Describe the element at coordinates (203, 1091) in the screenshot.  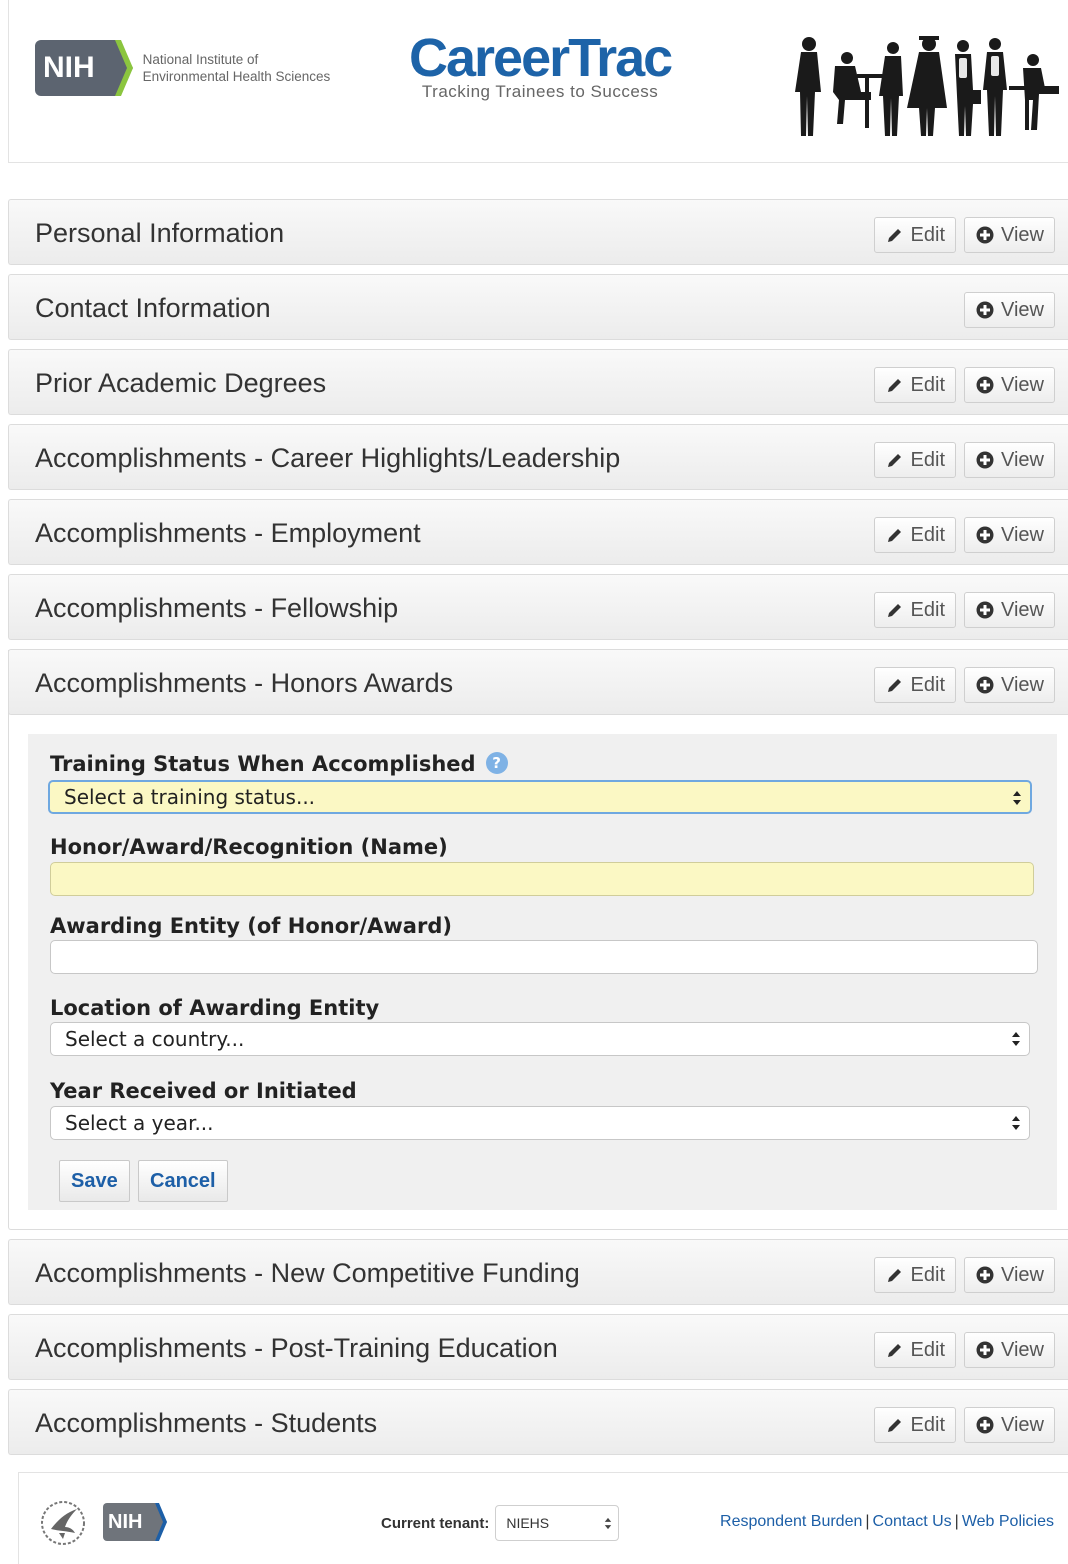
I see `year-label: Year Received or Initiated` at that location.